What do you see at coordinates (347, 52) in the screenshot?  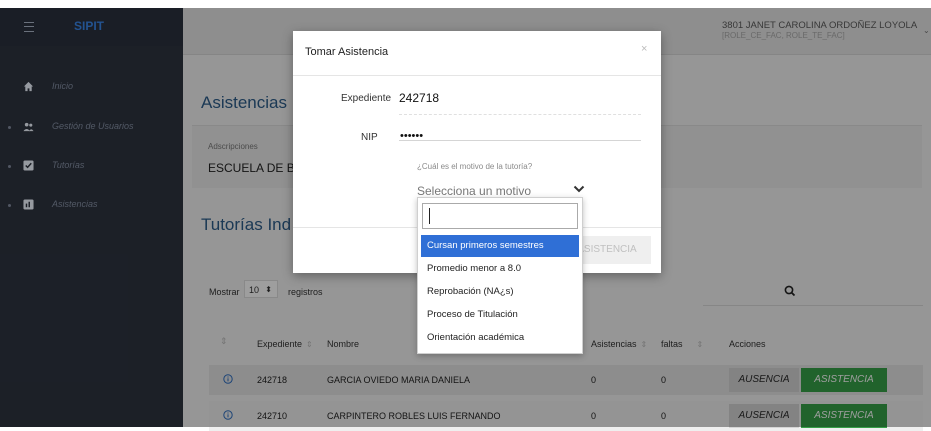 I see `modal-title: Tomar Asistencia` at bounding box center [347, 52].